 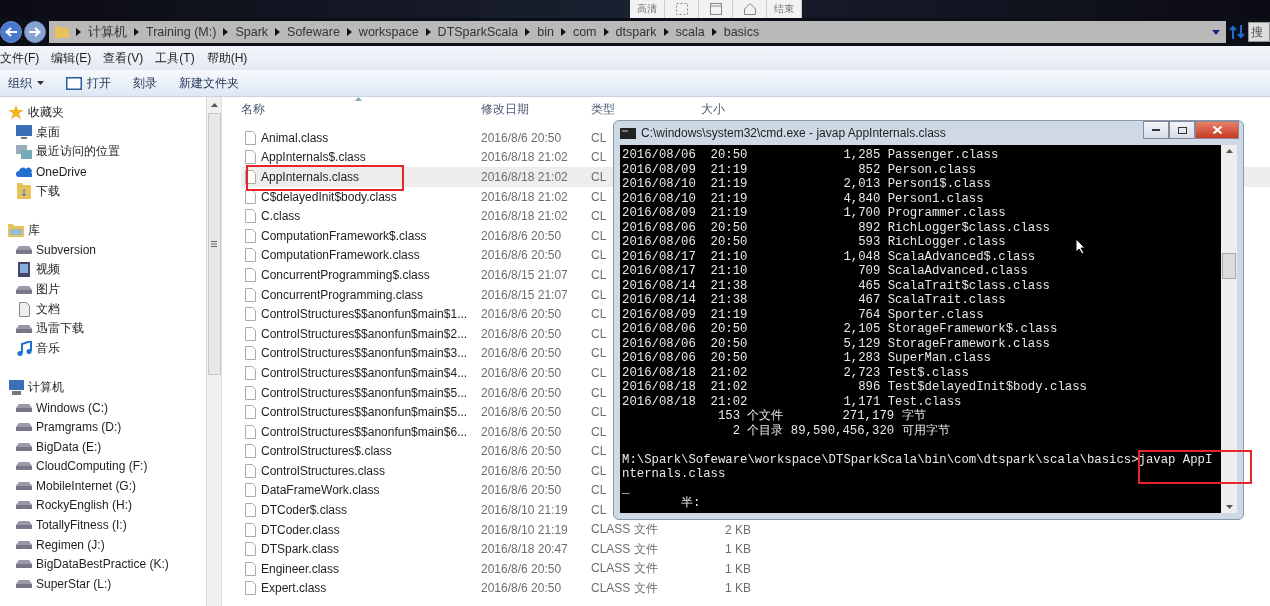 I want to click on console-line: 2016/08/14 21:38 467 ScalaTrait.class, so click(x=814, y=300).